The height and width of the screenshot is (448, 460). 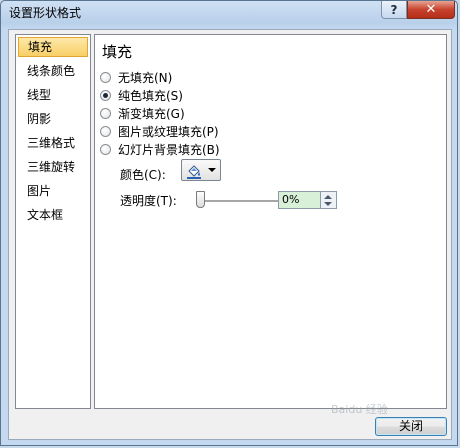 I want to click on chevron-down-icon, so click(x=212, y=170).